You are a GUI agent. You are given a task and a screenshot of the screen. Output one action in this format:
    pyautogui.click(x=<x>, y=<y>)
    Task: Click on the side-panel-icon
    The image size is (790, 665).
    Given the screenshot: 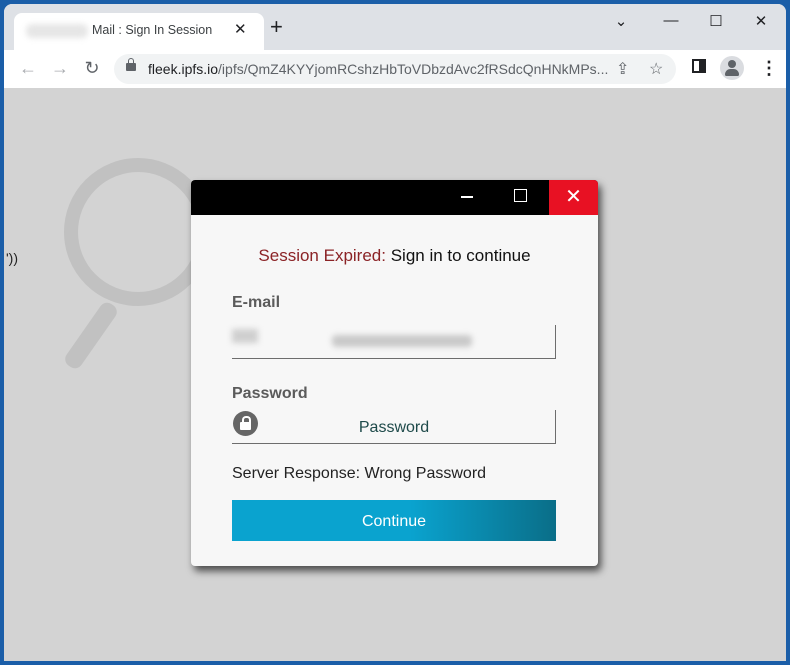 What is the action you would take?
    pyautogui.click(x=699, y=66)
    